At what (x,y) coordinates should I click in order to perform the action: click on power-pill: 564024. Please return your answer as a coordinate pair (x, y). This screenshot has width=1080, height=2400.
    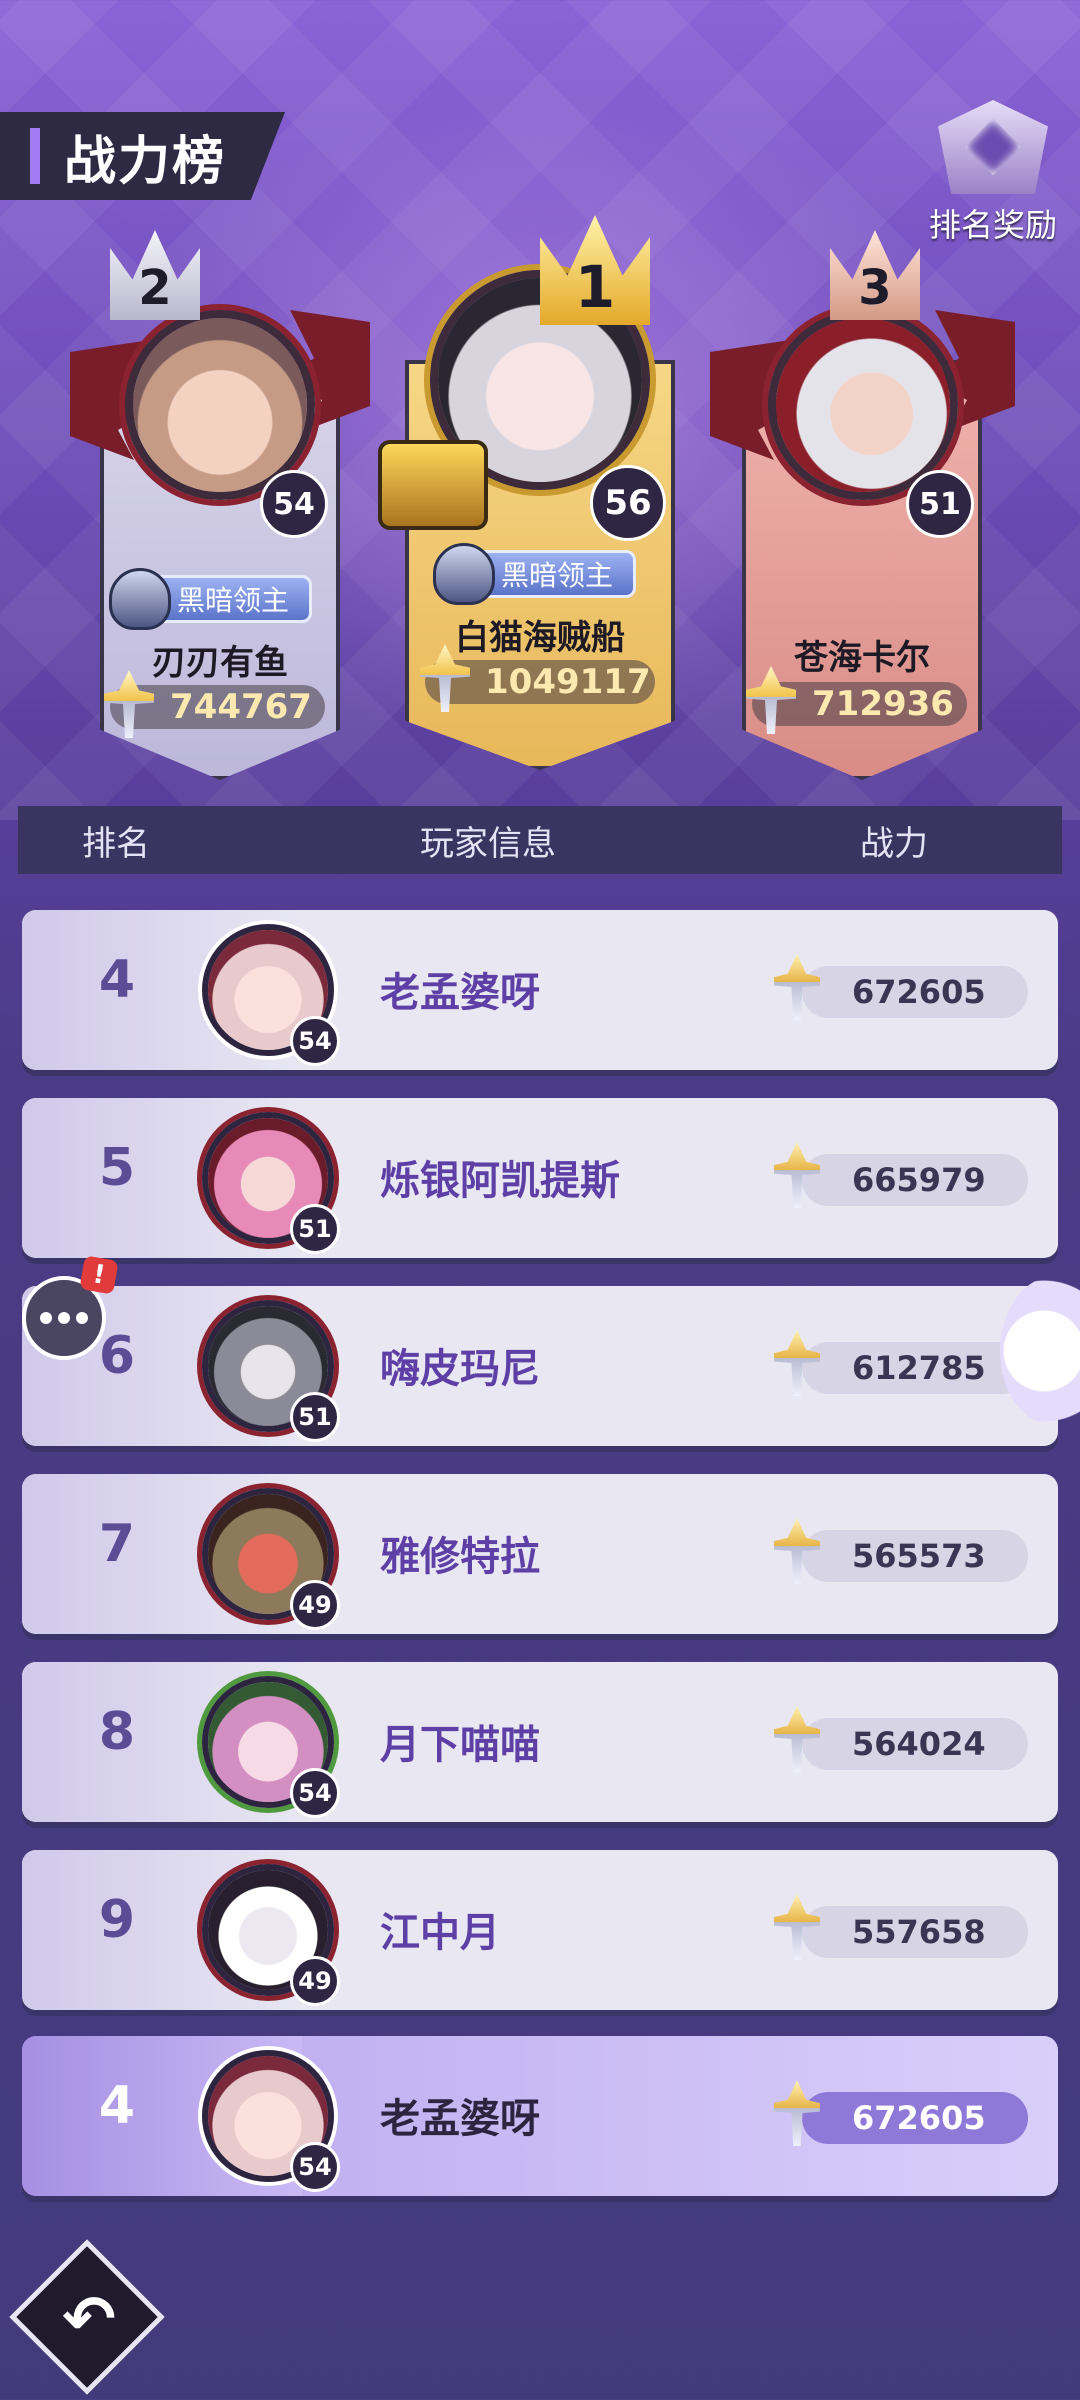
    Looking at the image, I should click on (915, 1744).